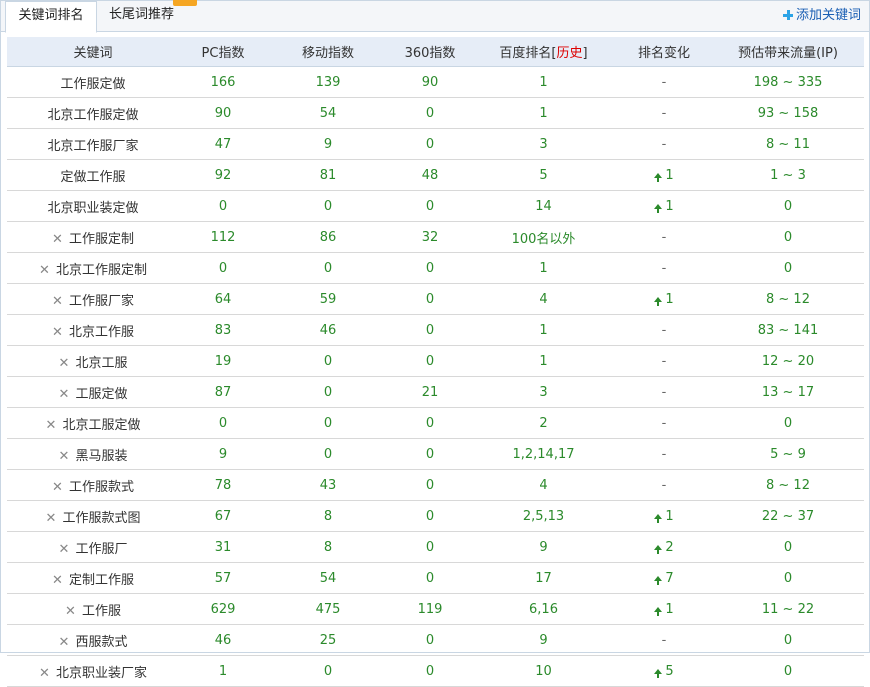  What do you see at coordinates (543, 206) in the screenshot?
I see `baidu-rank-cell: 14` at bounding box center [543, 206].